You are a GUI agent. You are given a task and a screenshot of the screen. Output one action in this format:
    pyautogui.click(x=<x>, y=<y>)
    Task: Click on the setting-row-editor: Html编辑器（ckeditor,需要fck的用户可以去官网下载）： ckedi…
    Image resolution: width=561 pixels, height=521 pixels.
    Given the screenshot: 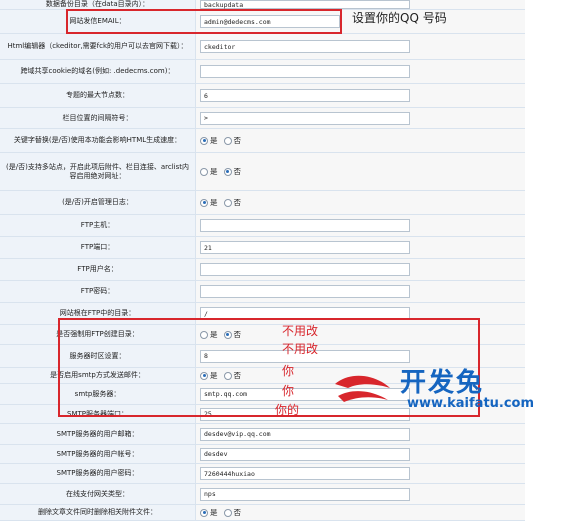 What is the action you would take?
    pyautogui.click(x=262, y=47)
    